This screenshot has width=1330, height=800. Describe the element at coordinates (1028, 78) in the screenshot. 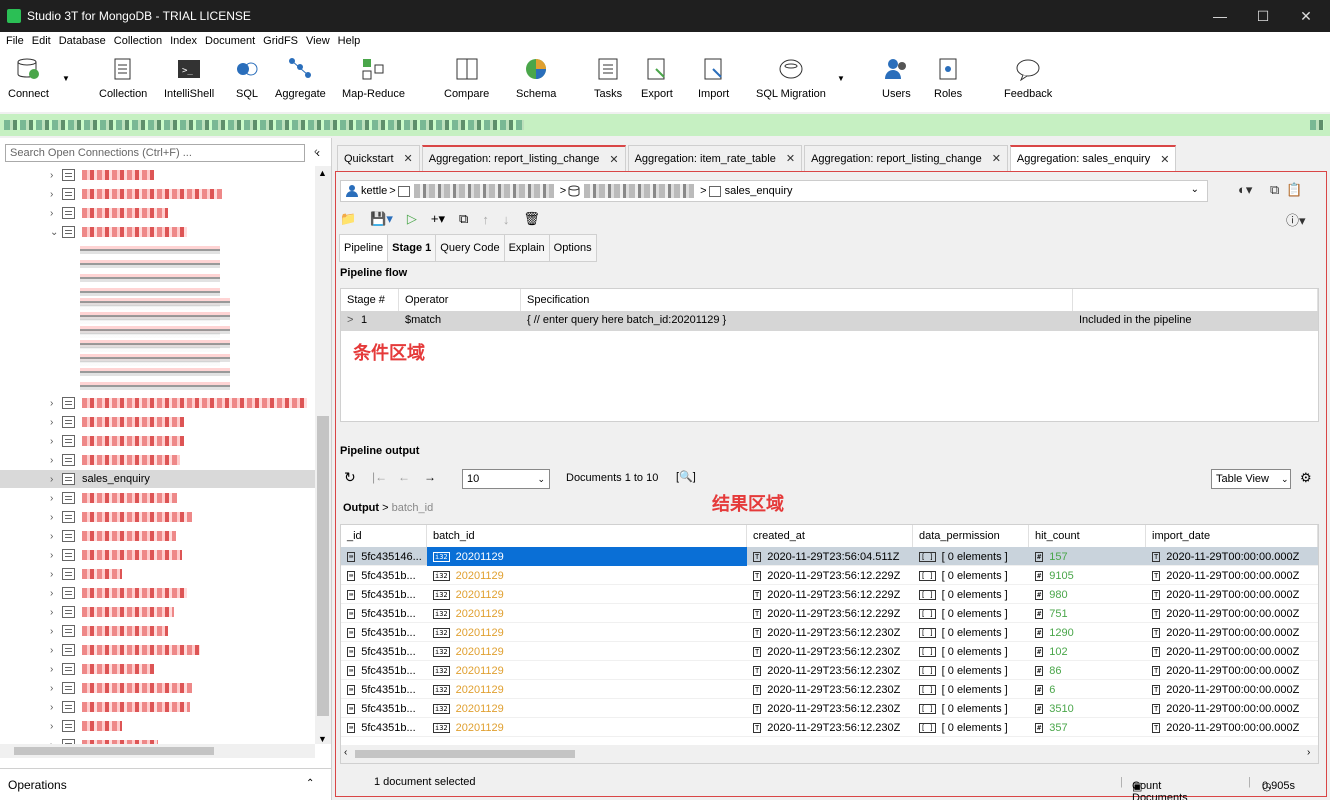

I see `feedback-button: Feedback` at that location.